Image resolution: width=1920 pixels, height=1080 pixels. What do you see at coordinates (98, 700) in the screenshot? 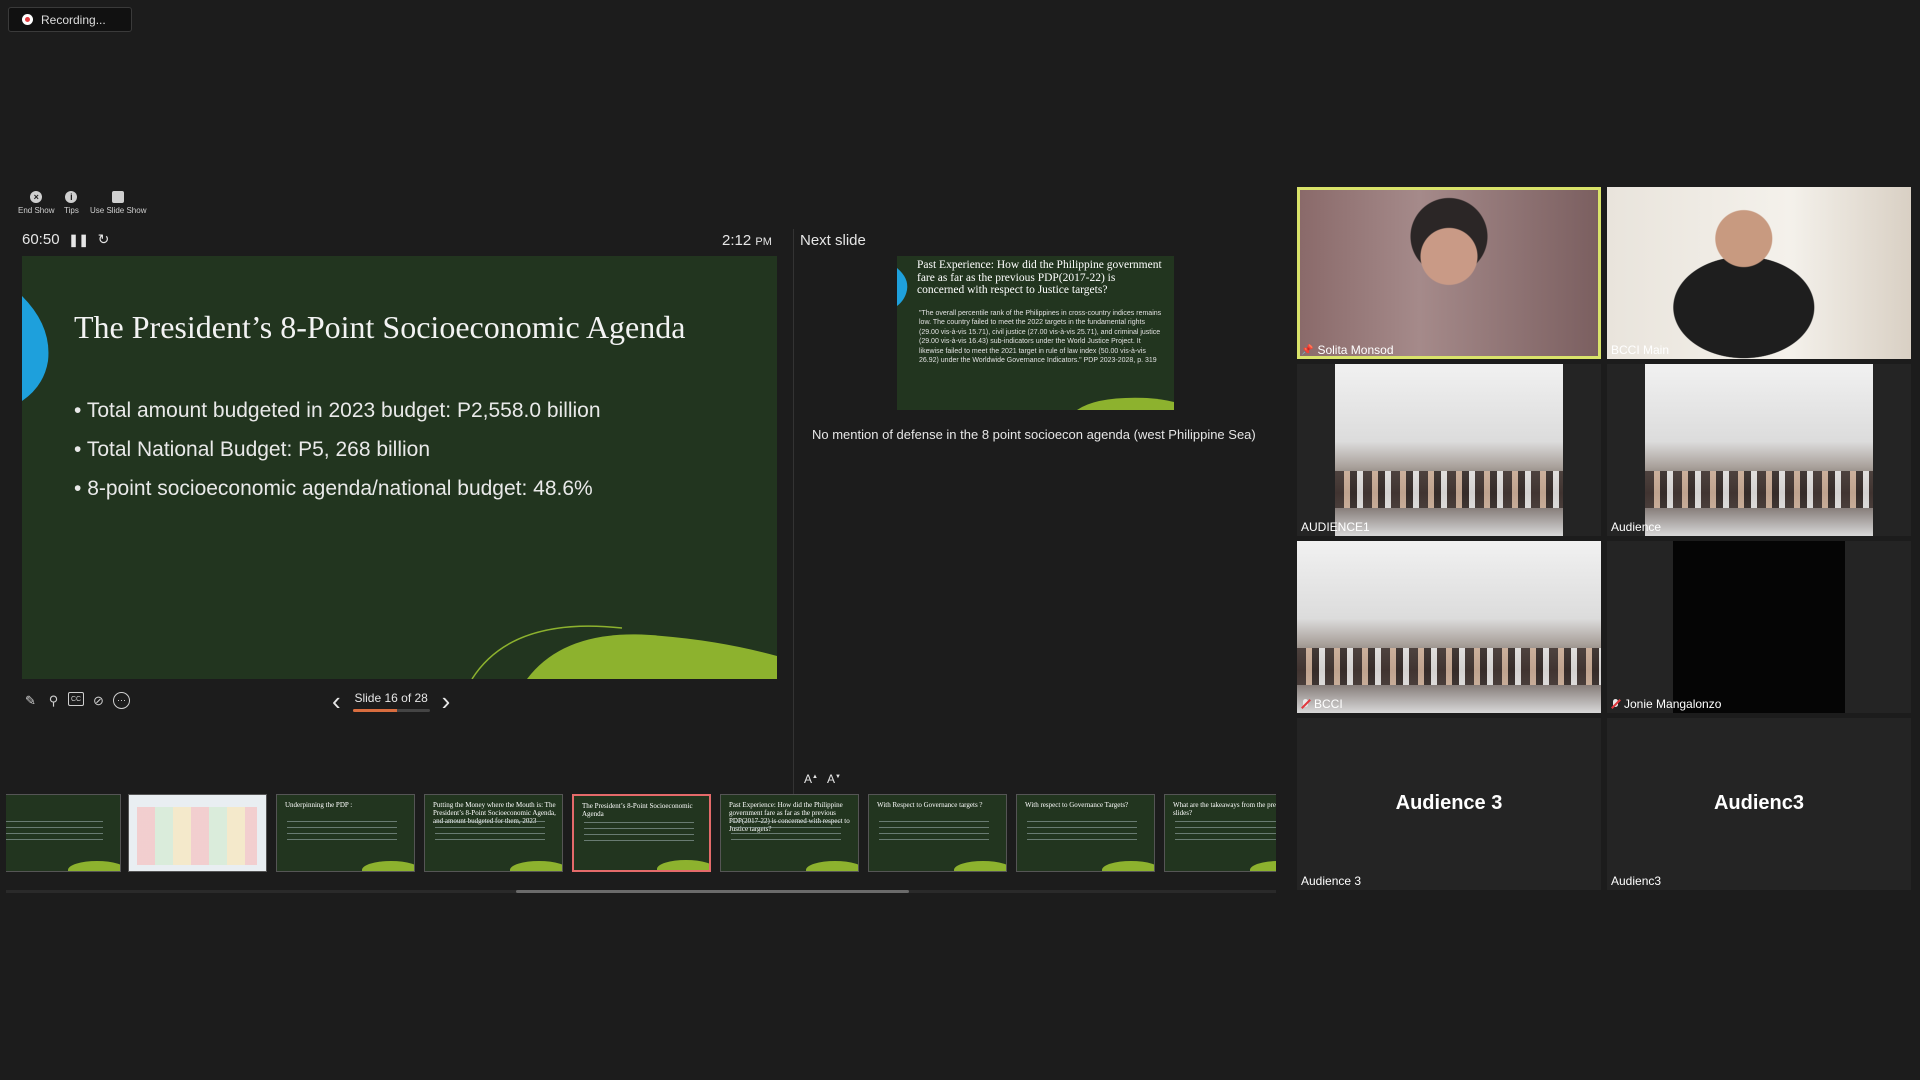
I see `camera-off-icon: ⊘` at bounding box center [98, 700].